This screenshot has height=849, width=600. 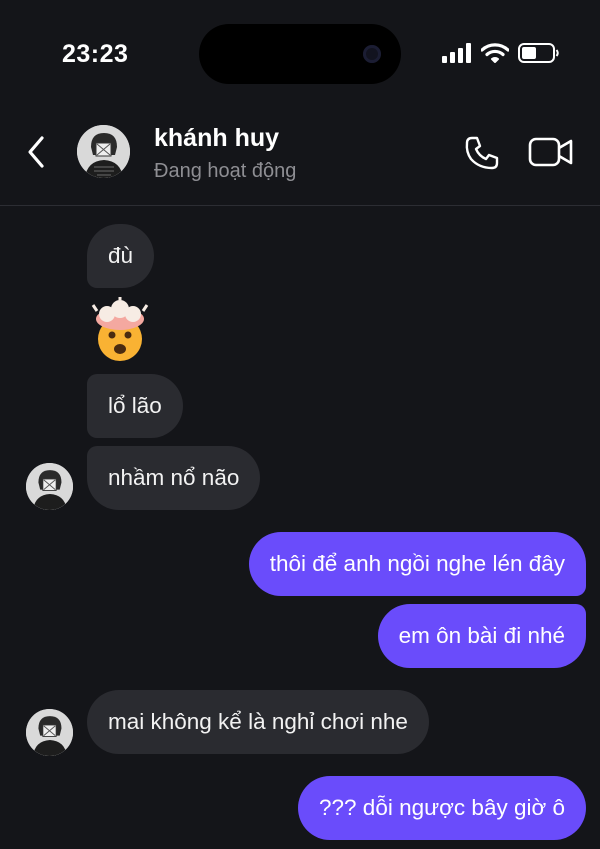 I want to click on status-time: 23:23, so click(x=95, y=54).